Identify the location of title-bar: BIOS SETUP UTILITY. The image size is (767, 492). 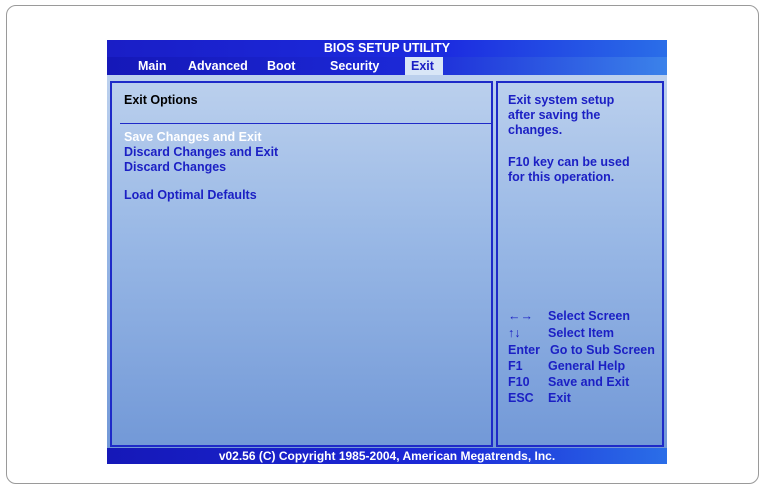
(387, 48).